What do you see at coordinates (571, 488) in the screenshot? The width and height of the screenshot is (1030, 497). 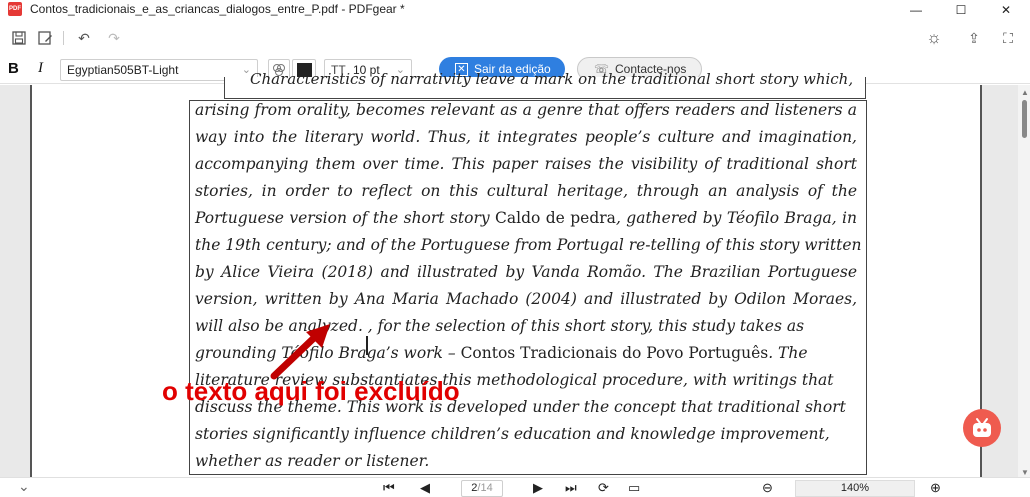 I see `last-page-icon: ⏭` at bounding box center [571, 488].